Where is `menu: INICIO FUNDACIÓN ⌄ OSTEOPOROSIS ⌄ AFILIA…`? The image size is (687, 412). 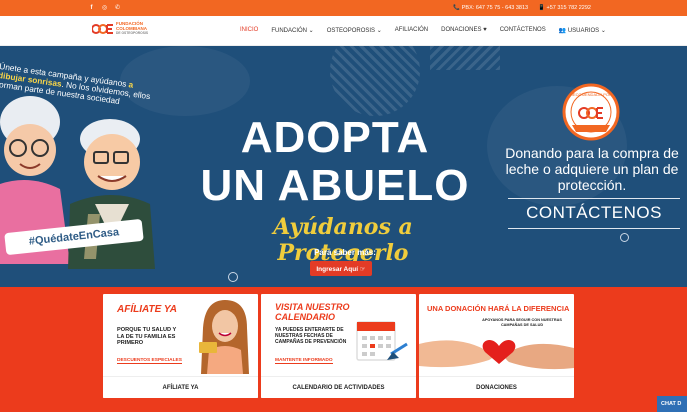 menu: INICIO FUNDACIÓN ⌄ OSTEOPOROSIS ⌄ AFILIA… is located at coordinates (423, 30).